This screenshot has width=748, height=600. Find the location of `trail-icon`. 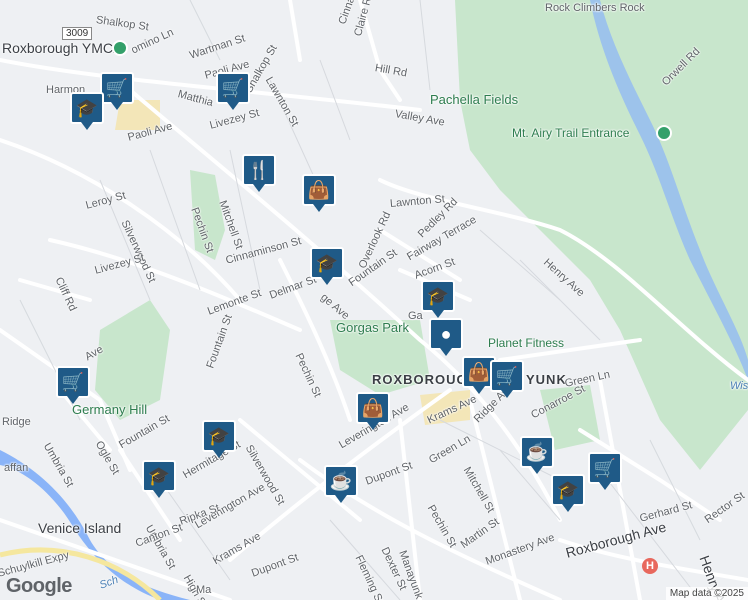

trail-icon is located at coordinates (664, 133).